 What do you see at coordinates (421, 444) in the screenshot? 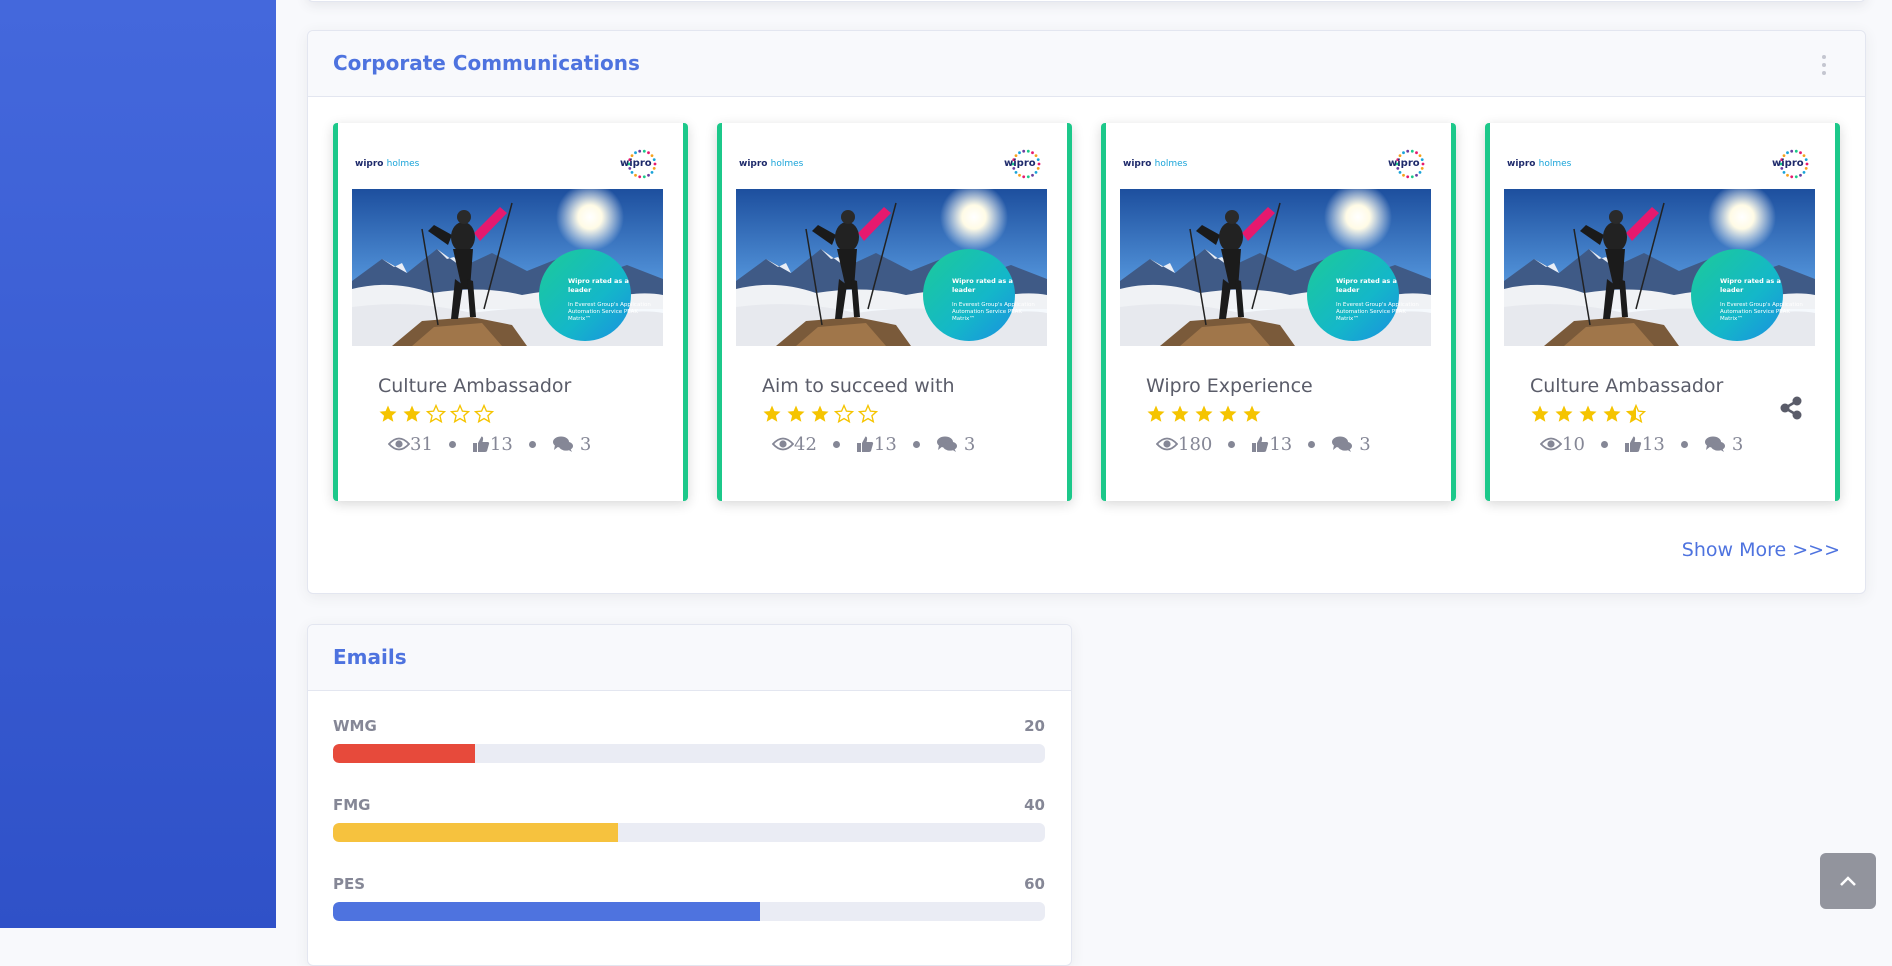
I see `views-count: 31` at bounding box center [421, 444].